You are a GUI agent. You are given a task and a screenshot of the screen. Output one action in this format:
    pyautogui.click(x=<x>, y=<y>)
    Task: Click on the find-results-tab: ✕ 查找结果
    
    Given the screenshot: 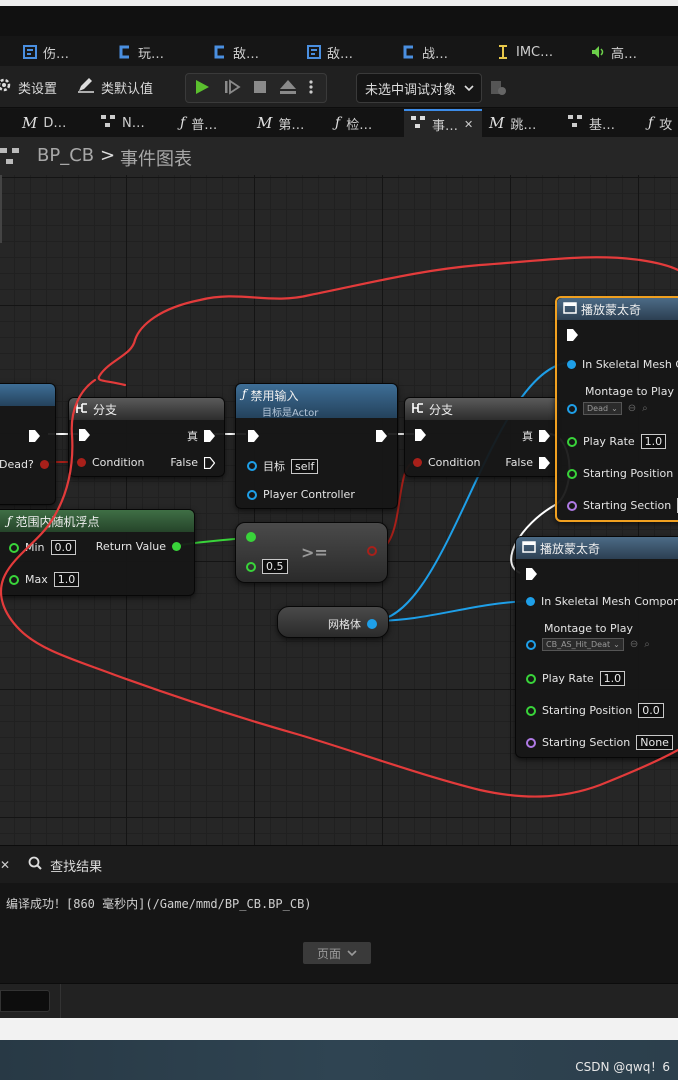 What is the action you would take?
    pyautogui.click(x=80, y=865)
    